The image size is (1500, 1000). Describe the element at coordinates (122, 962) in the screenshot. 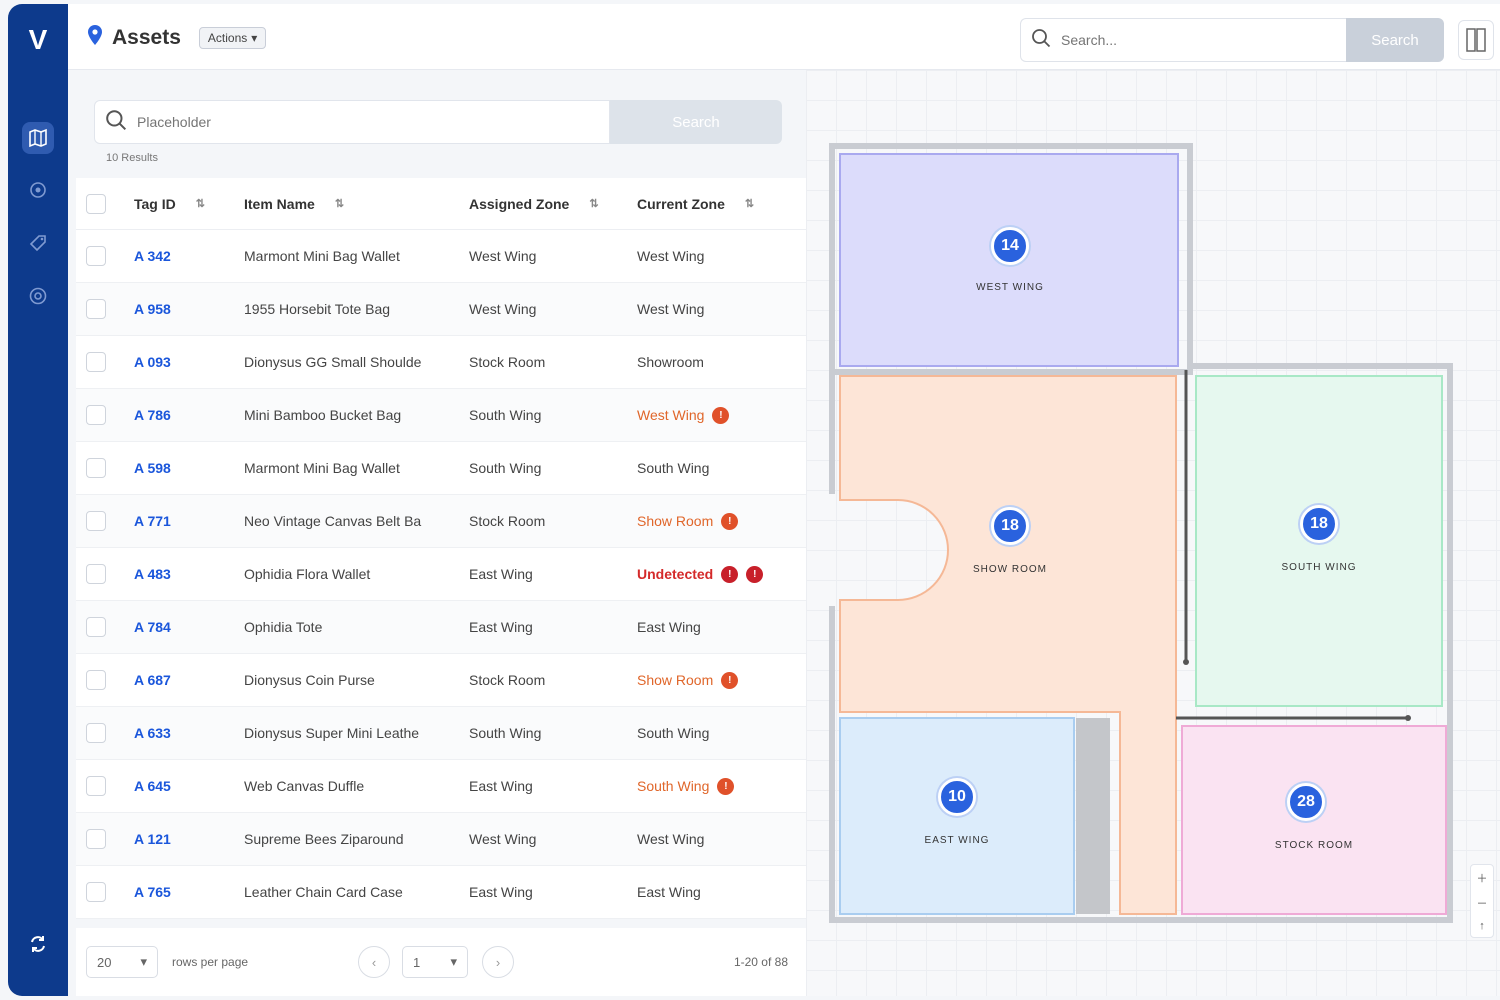

I see `rows-per-page-select: 20 ▾` at that location.